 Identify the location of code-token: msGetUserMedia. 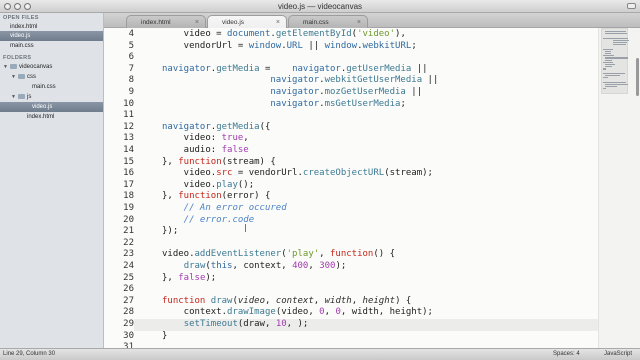
(362, 103).